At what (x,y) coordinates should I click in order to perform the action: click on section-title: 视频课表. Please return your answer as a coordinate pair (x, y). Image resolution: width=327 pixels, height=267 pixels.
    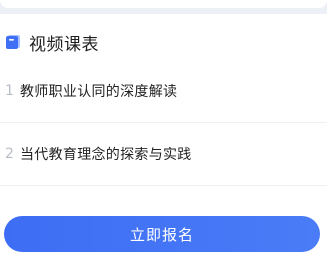
    Looking at the image, I should click on (64, 44).